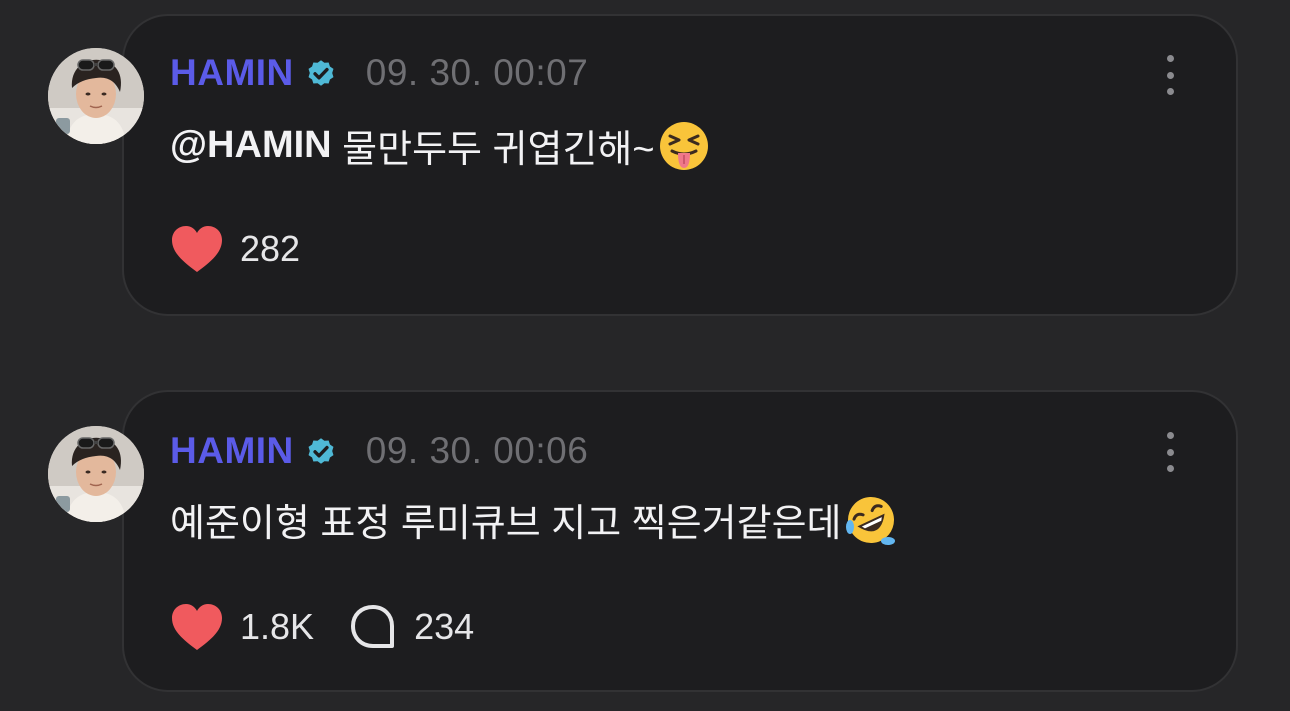 The width and height of the screenshot is (1290, 711). I want to click on comment-body: 예준이형 표정 루미큐브 지고 찍은거같은데, so click(506, 524).